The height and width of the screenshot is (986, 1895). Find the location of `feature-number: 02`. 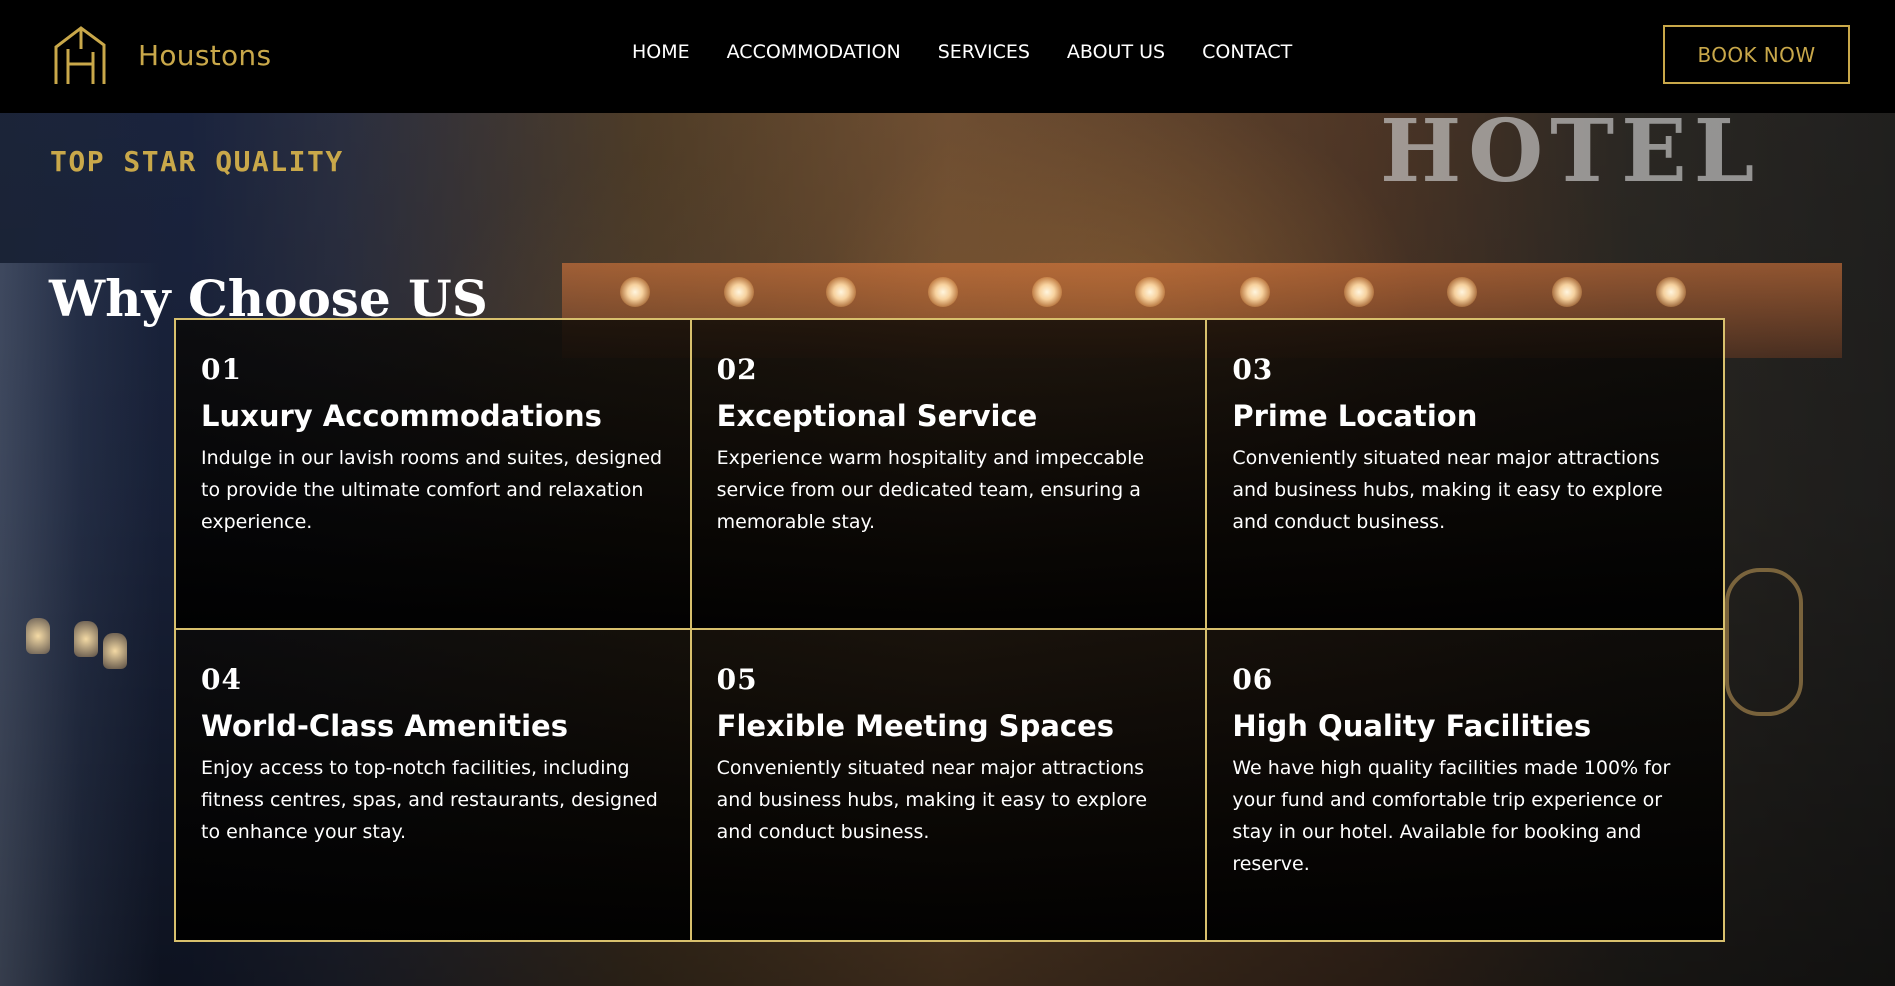

feature-number: 02 is located at coordinates (737, 369).